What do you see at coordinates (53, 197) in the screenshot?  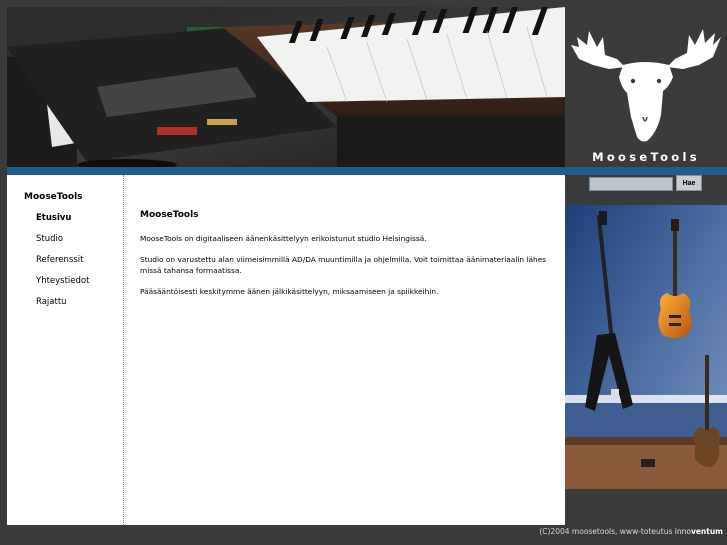 I see `nav-title: MooseTools` at bounding box center [53, 197].